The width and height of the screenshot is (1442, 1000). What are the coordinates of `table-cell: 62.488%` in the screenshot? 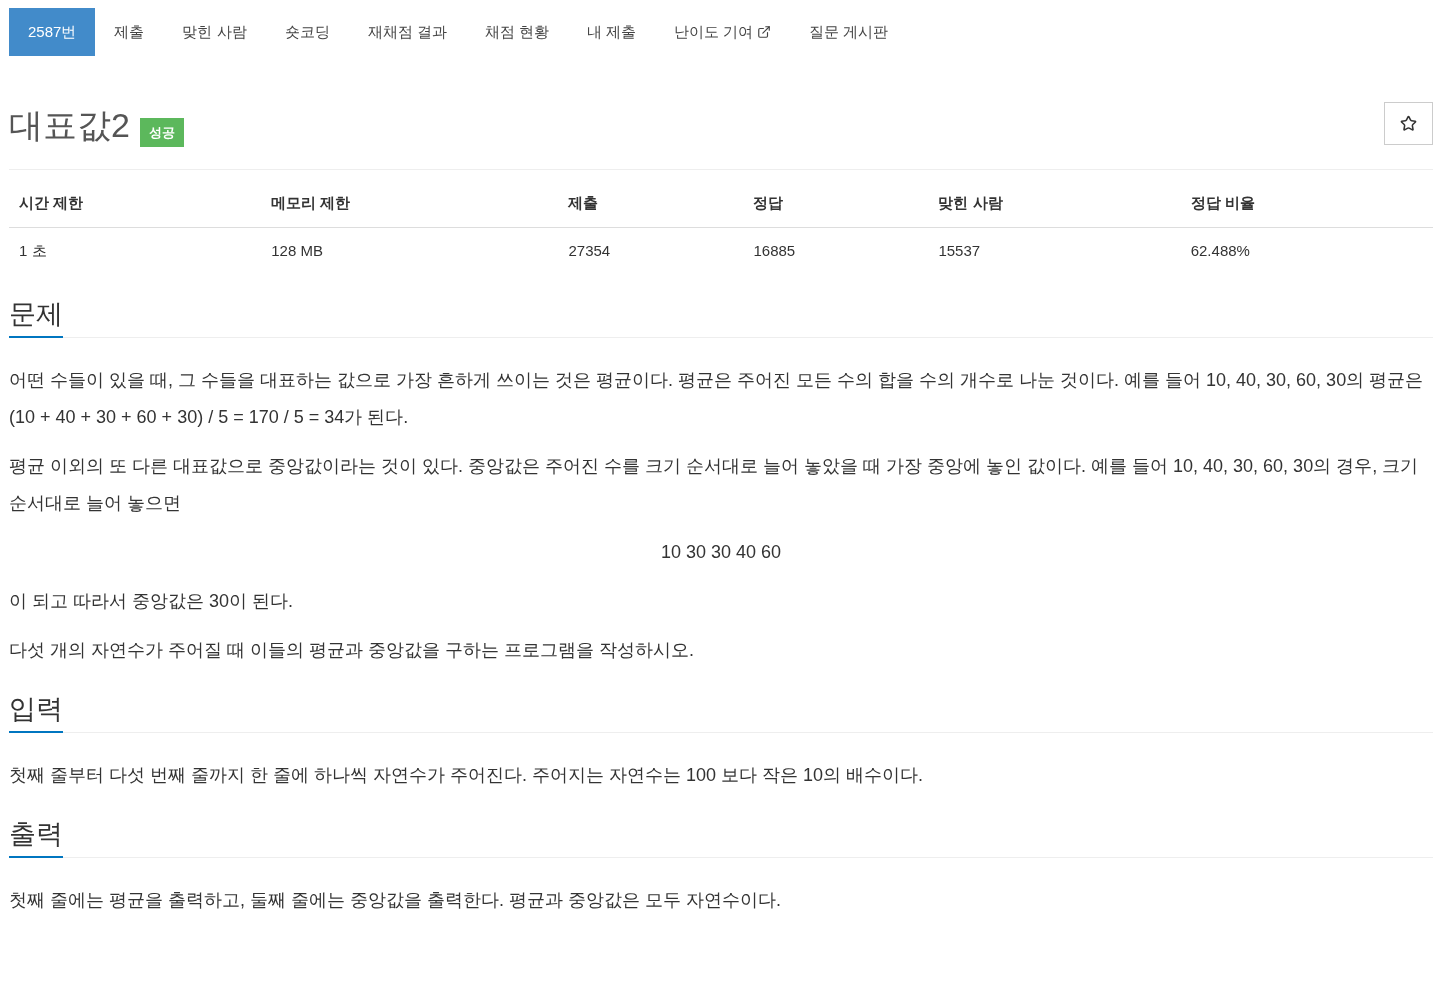 It's located at (1306, 249).